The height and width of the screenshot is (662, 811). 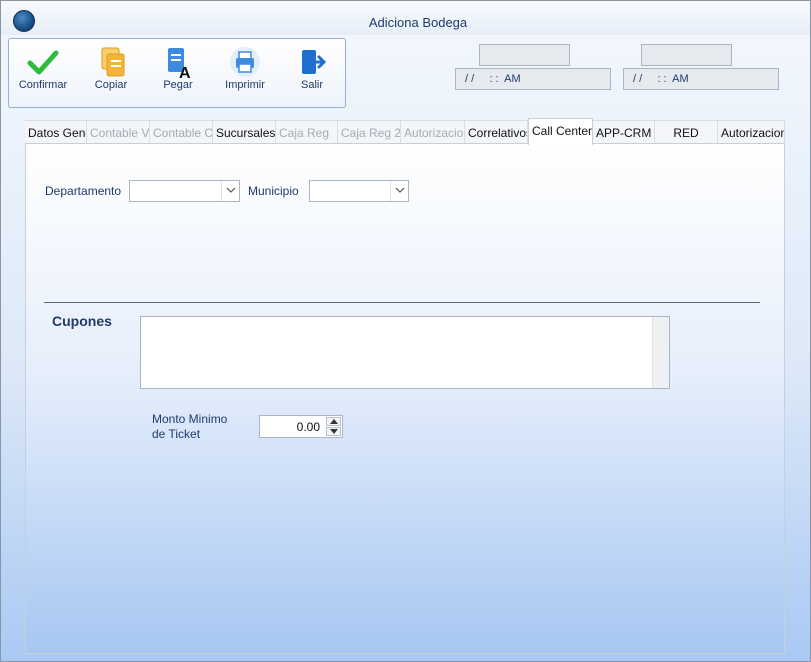 What do you see at coordinates (179, 63) in the screenshot?
I see `paste-icon: A` at bounding box center [179, 63].